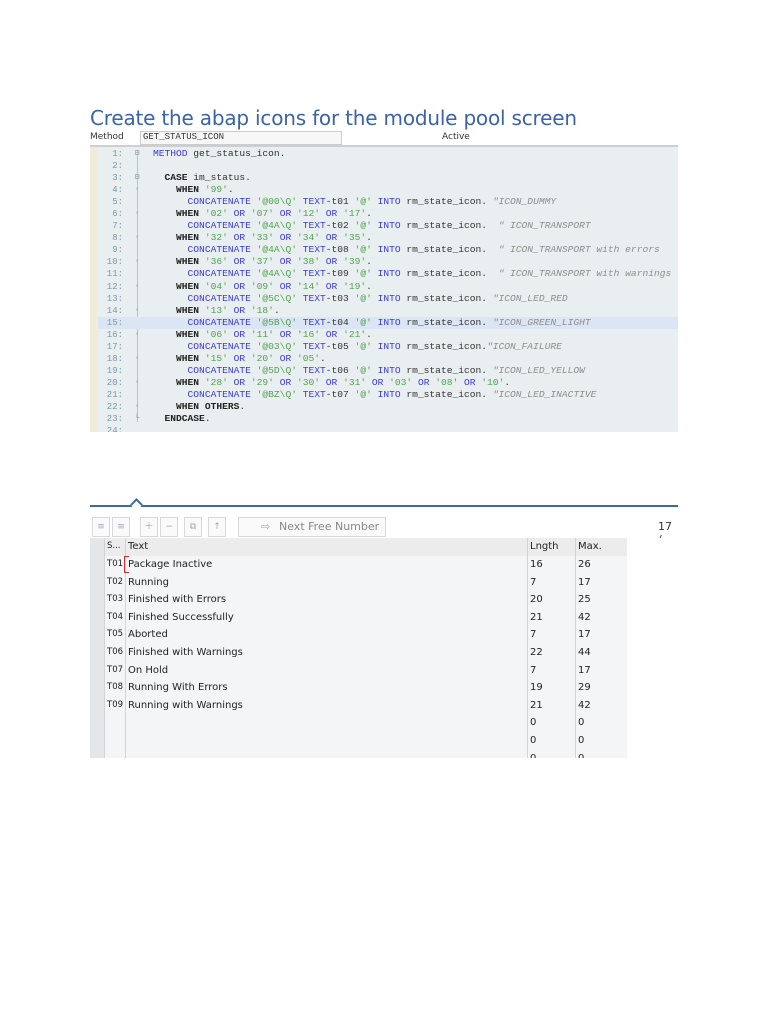 The width and height of the screenshot is (768, 1024). I want to click on cell-length: 22, so click(551, 653).